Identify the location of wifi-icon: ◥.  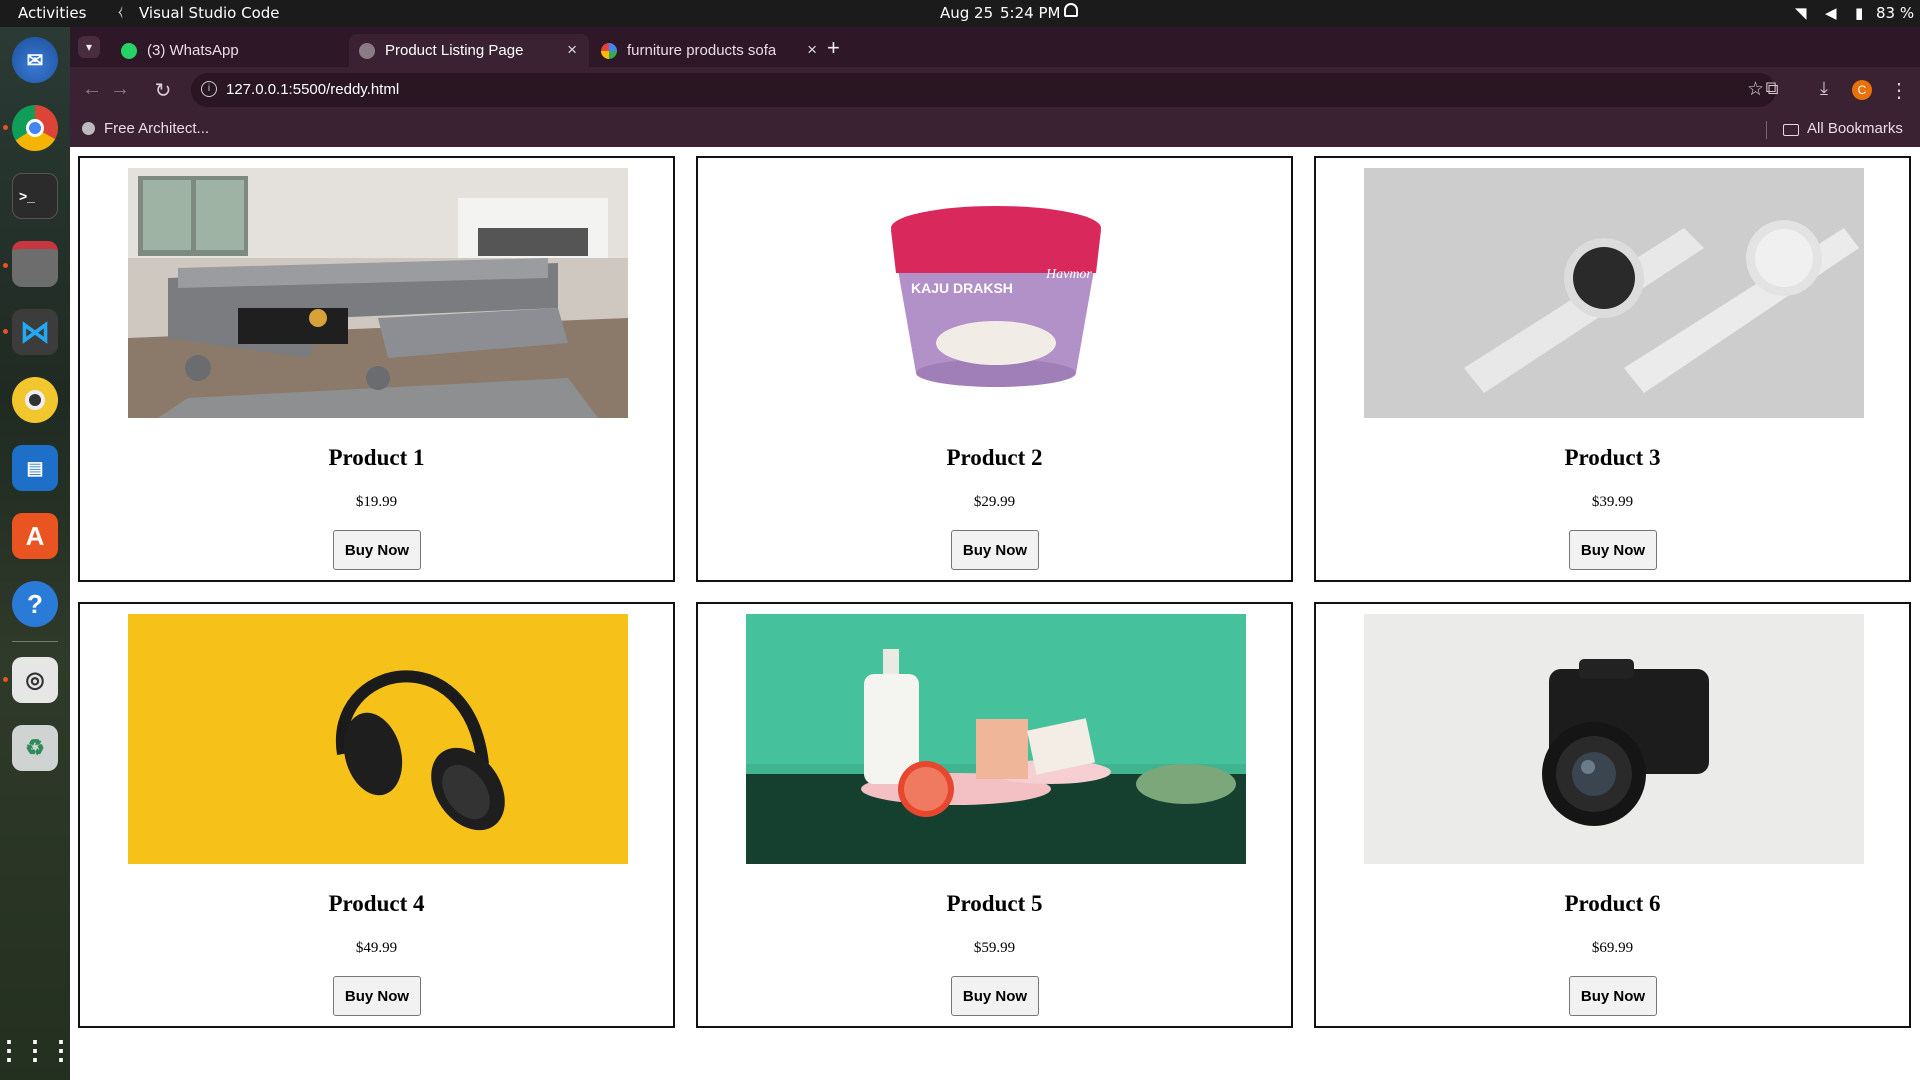
(1801, 13).